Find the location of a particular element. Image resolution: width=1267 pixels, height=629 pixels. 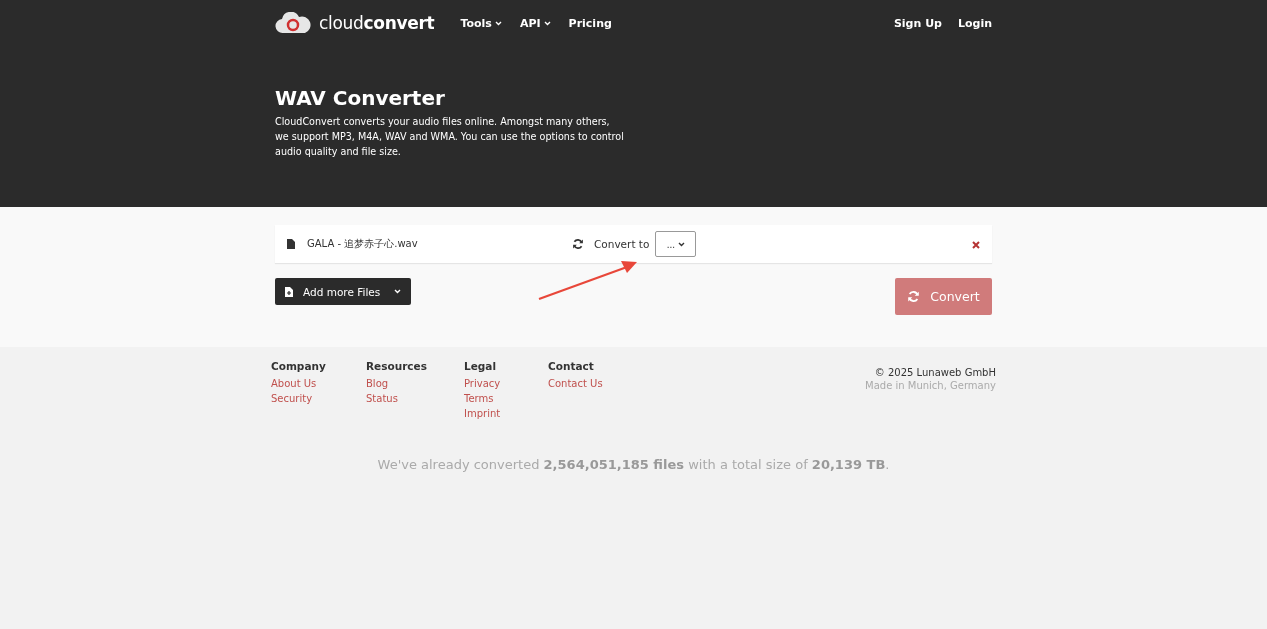

nav-link: Tools is located at coordinates (481, 23).